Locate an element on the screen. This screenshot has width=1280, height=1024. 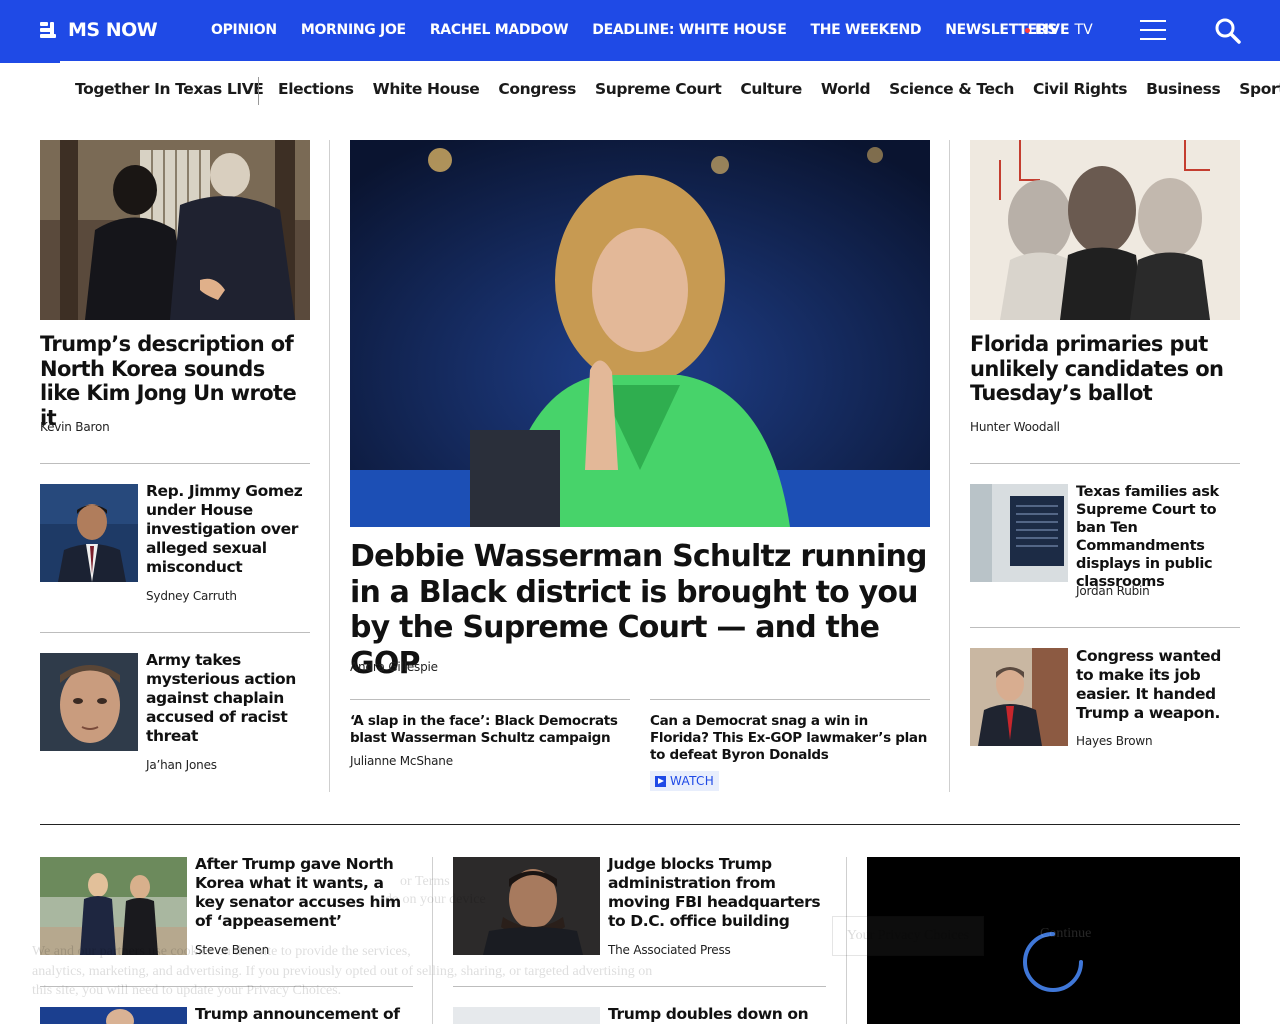
site-logo: MS NOW is located at coordinates (99, 30).